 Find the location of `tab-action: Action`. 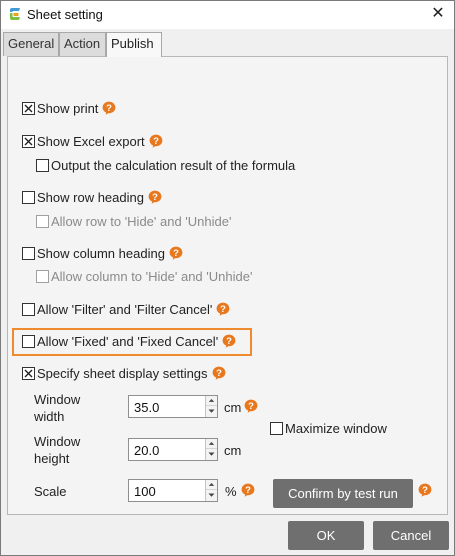

tab-action: Action is located at coordinates (82, 44).